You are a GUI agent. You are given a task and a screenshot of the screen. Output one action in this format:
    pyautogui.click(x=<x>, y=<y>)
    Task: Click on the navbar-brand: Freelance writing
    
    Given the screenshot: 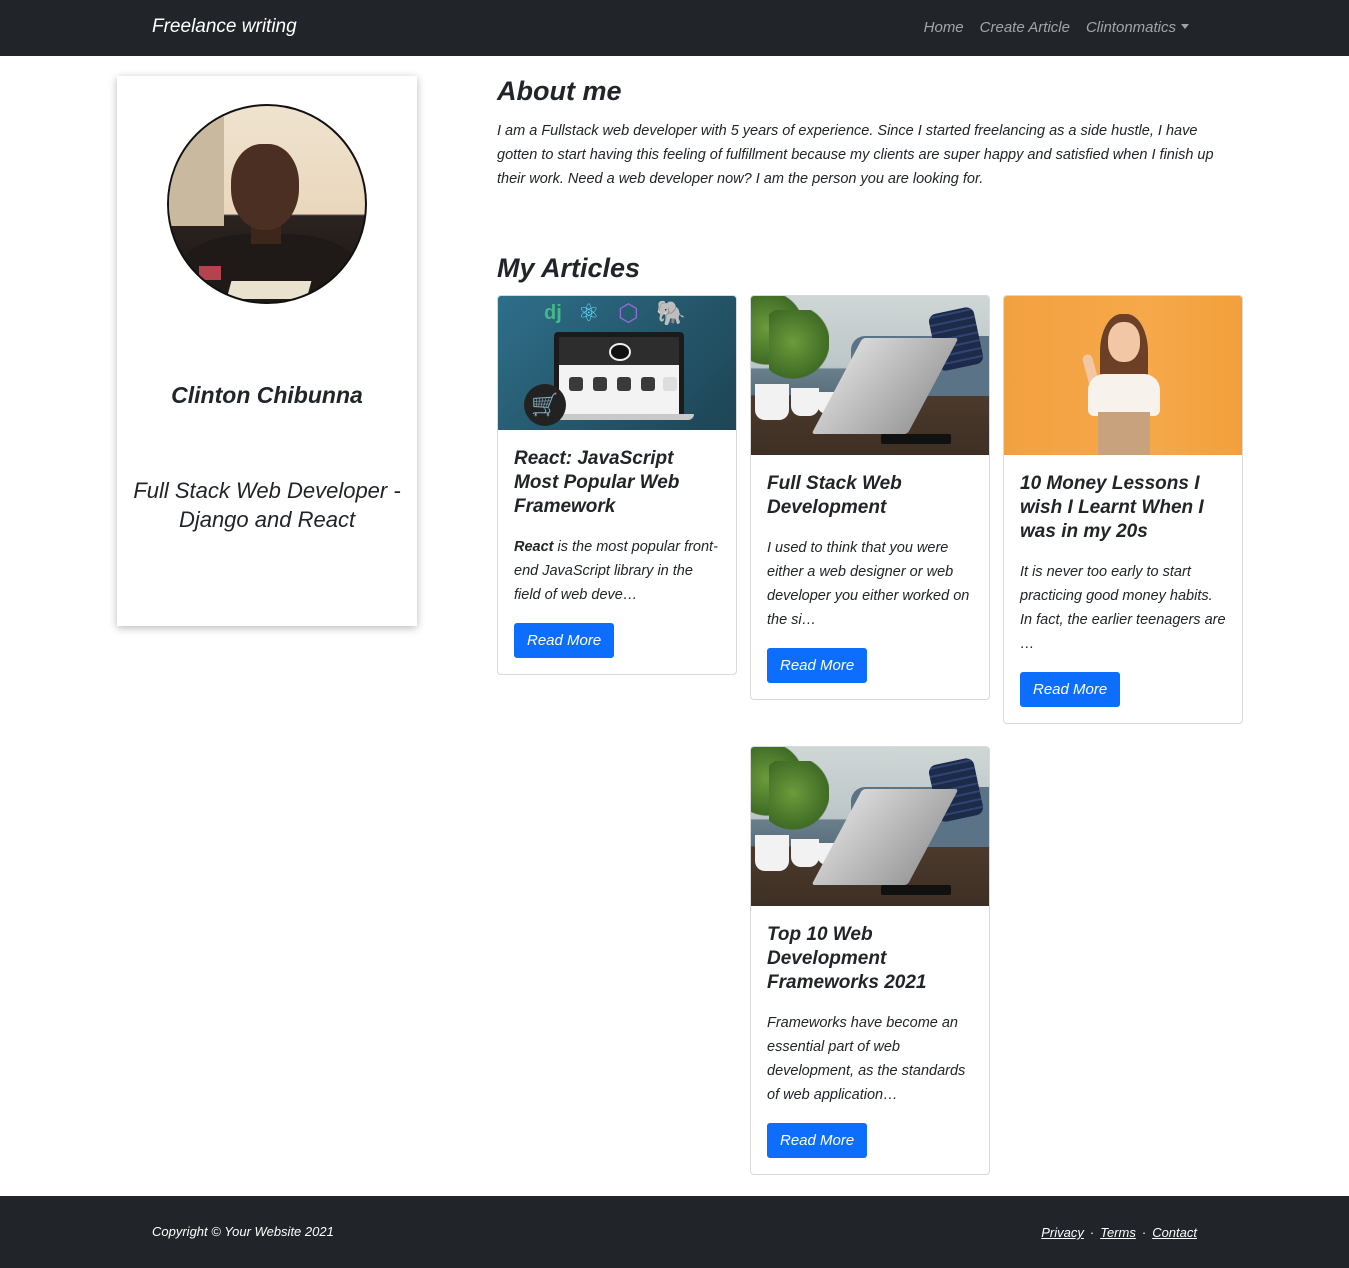 What is the action you would take?
    pyautogui.click(x=224, y=27)
    